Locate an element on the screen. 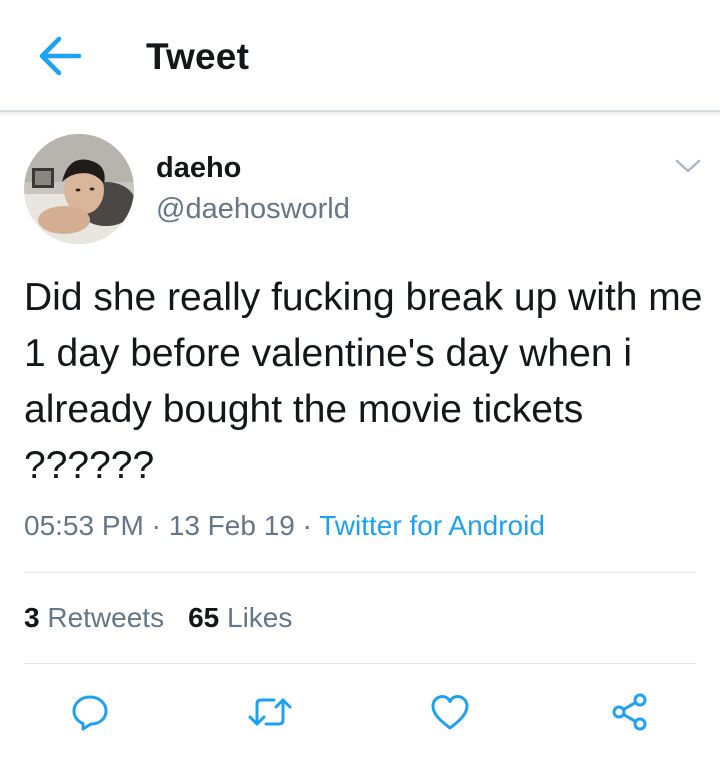  profile-photo is located at coordinates (79, 189).